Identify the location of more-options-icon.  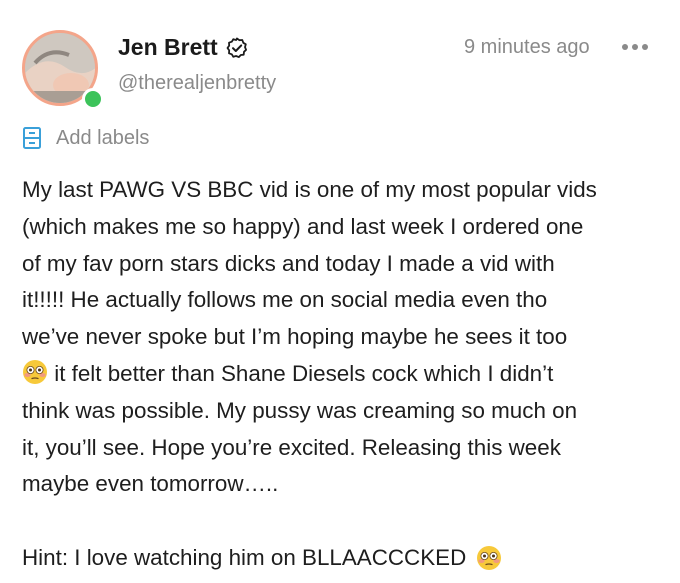
(635, 47).